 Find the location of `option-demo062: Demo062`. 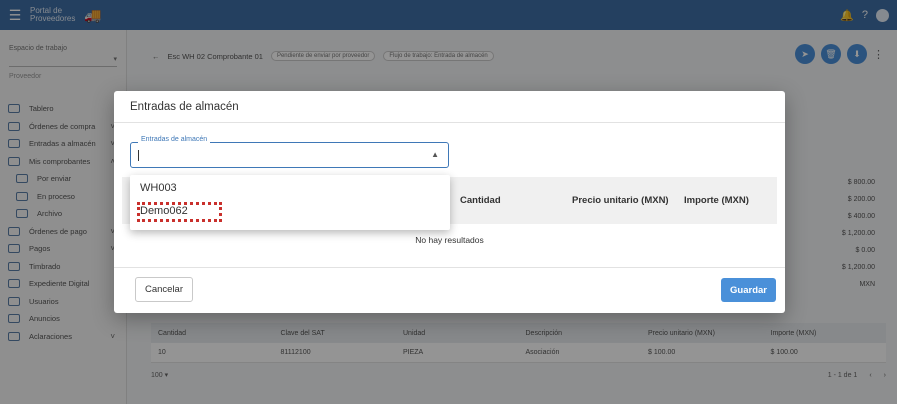

option-demo062: Demo062 is located at coordinates (179, 212).